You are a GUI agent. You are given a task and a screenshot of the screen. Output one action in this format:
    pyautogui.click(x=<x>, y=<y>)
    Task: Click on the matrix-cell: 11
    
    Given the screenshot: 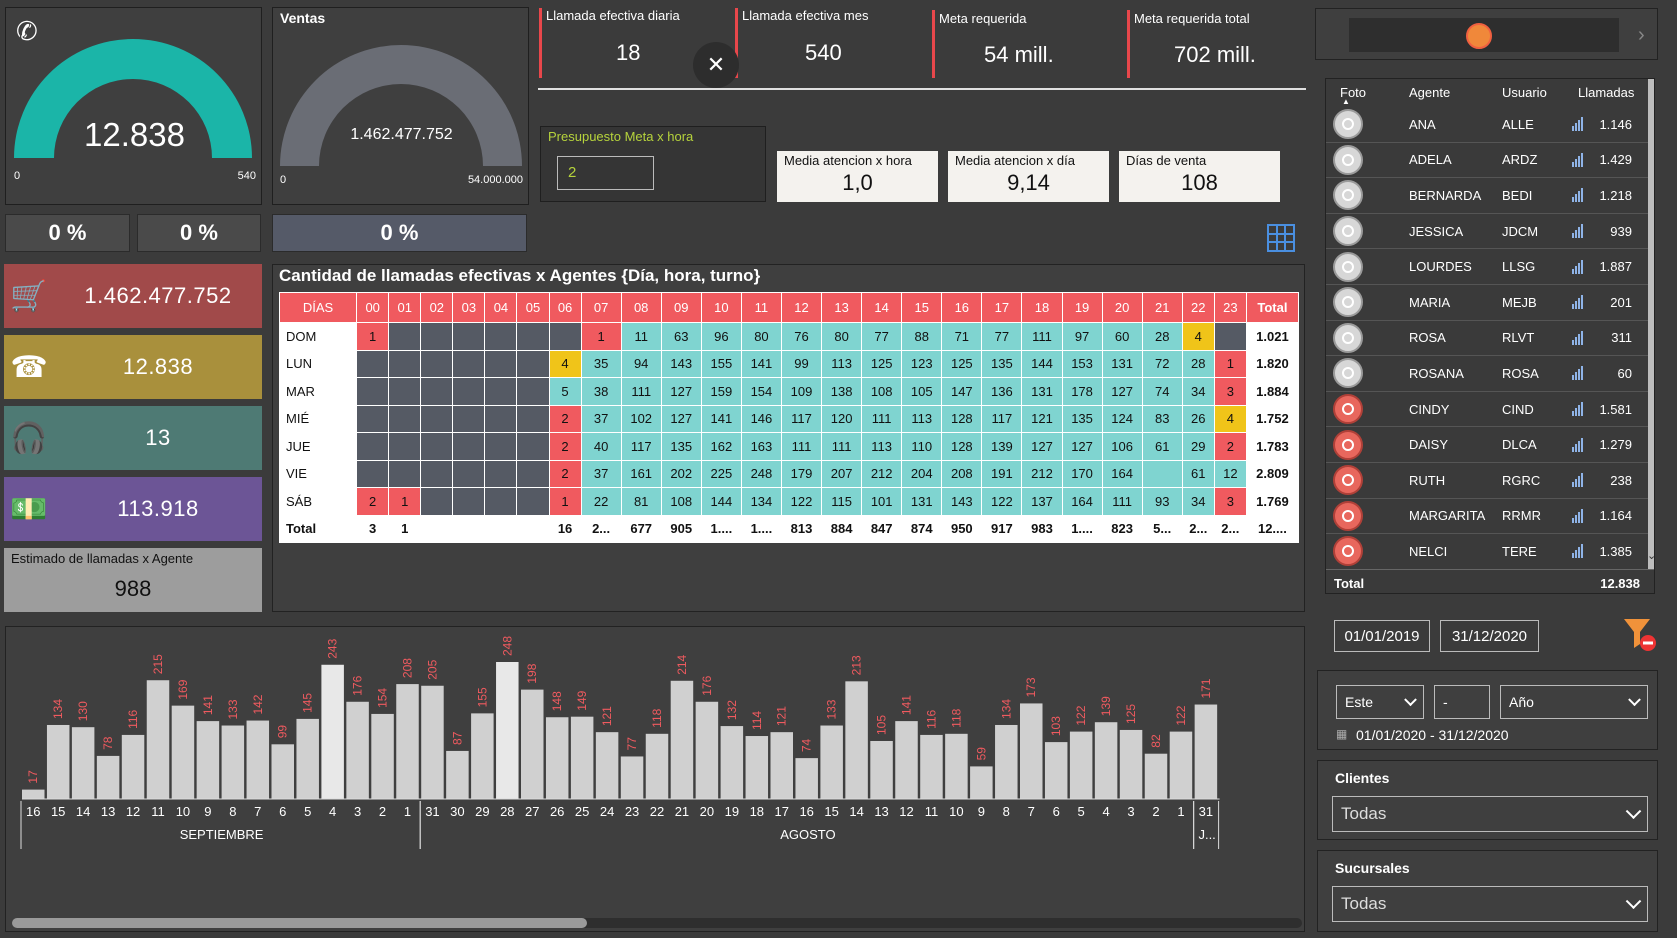 What is the action you would take?
    pyautogui.click(x=641, y=336)
    